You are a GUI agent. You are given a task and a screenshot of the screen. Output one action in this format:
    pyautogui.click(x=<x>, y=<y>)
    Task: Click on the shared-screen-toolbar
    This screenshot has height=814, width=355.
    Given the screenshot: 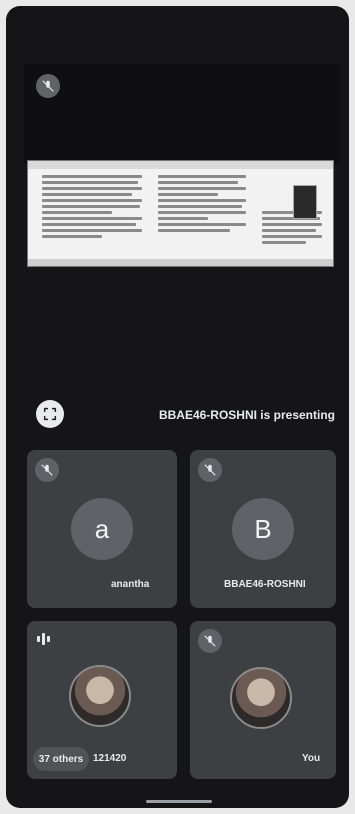 What is the action you would take?
    pyautogui.click(x=180, y=165)
    